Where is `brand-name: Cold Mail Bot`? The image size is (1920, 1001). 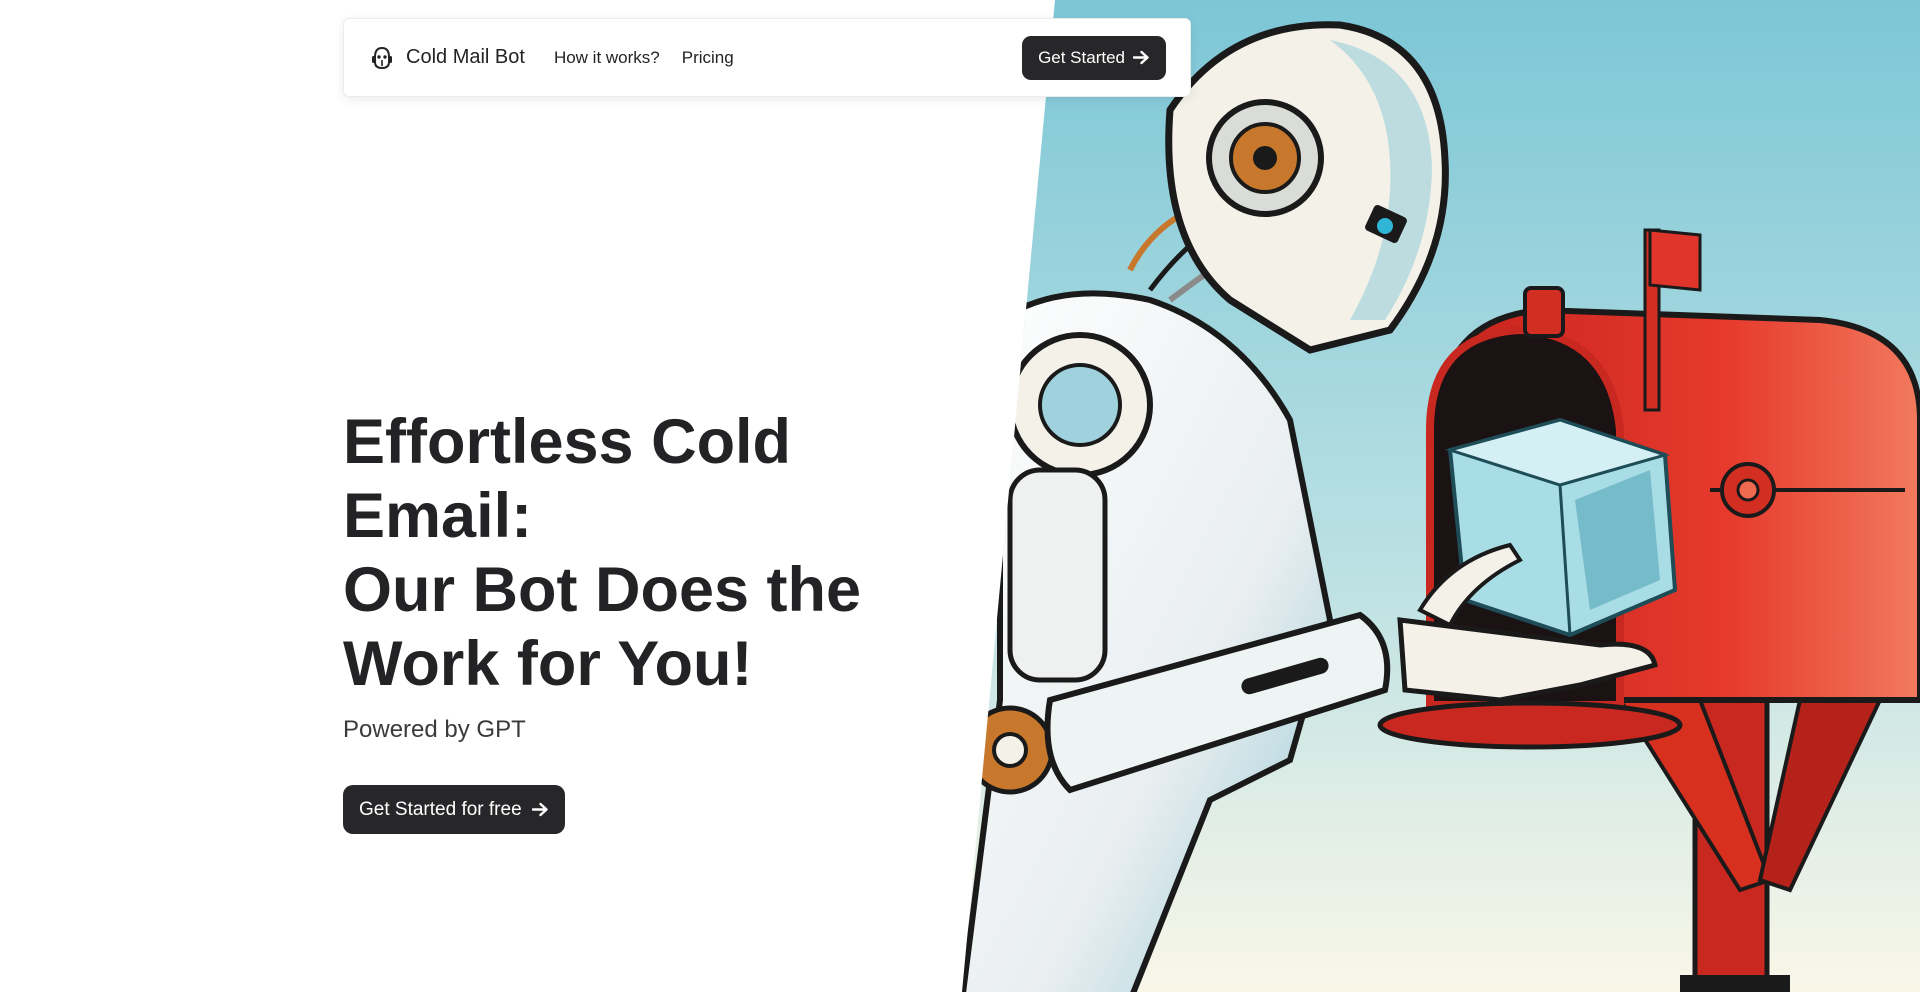
brand-name: Cold Mail Bot is located at coordinates (465, 57).